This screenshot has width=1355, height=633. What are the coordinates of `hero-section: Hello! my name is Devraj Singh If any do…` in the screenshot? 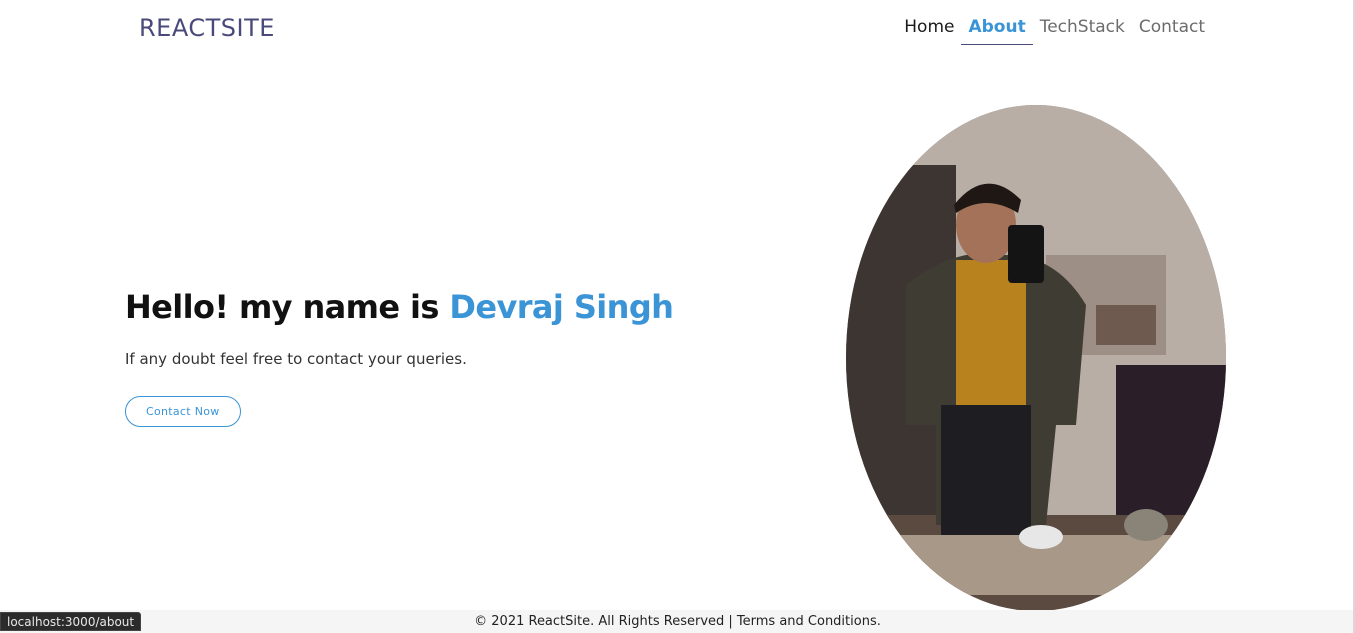 It's located at (399, 357).